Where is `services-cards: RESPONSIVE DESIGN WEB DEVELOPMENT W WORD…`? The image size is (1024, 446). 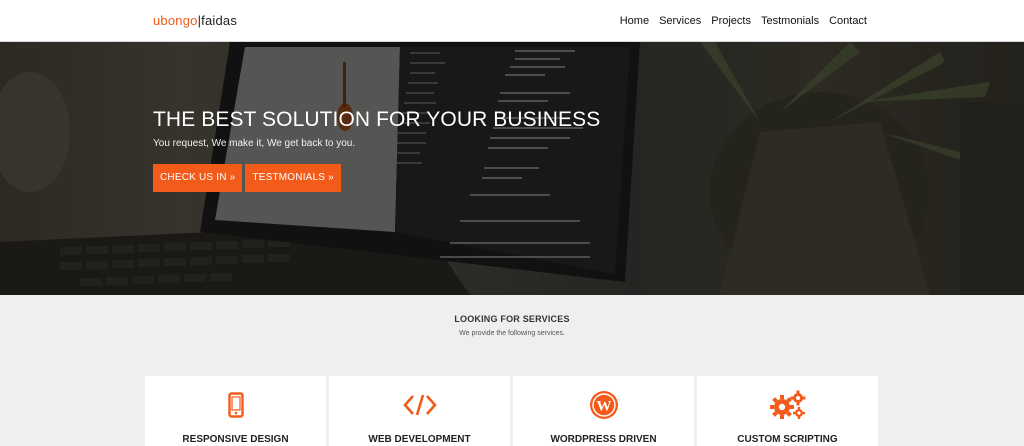 services-cards: RESPONSIVE DESIGN WEB DEVELOPMENT W WORD… is located at coordinates (511, 411).